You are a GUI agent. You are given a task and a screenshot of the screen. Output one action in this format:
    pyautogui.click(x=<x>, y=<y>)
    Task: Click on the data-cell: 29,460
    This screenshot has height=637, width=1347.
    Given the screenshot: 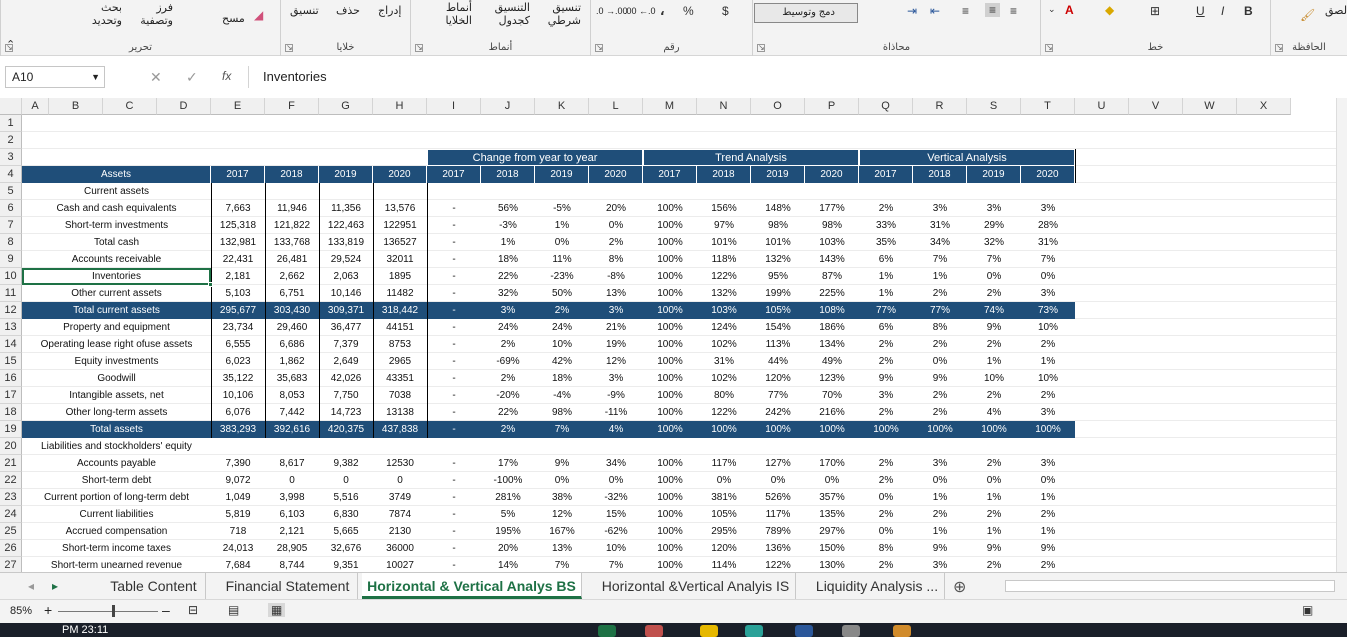 What is the action you would take?
    pyautogui.click(x=292, y=327)
    